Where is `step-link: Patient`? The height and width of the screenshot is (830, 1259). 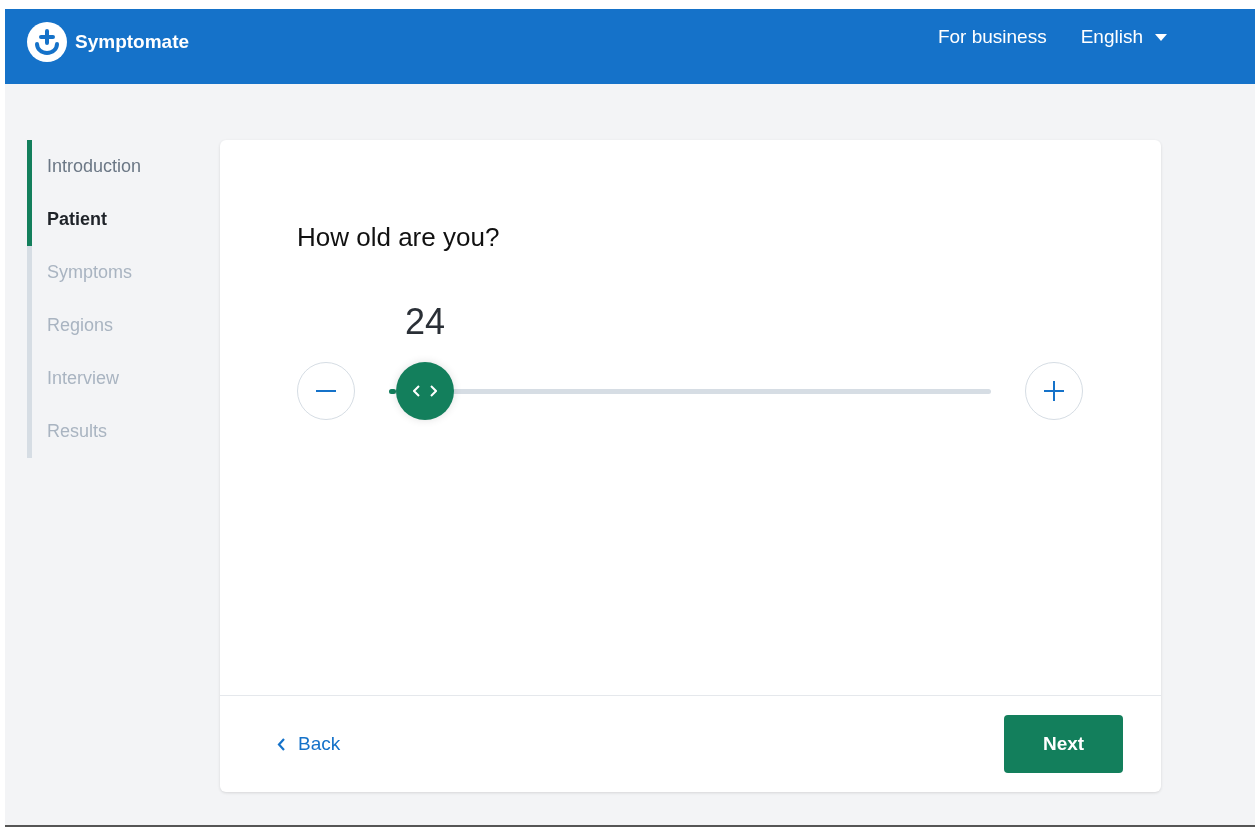
step-link: Patient is located at coordinates (77, 219).